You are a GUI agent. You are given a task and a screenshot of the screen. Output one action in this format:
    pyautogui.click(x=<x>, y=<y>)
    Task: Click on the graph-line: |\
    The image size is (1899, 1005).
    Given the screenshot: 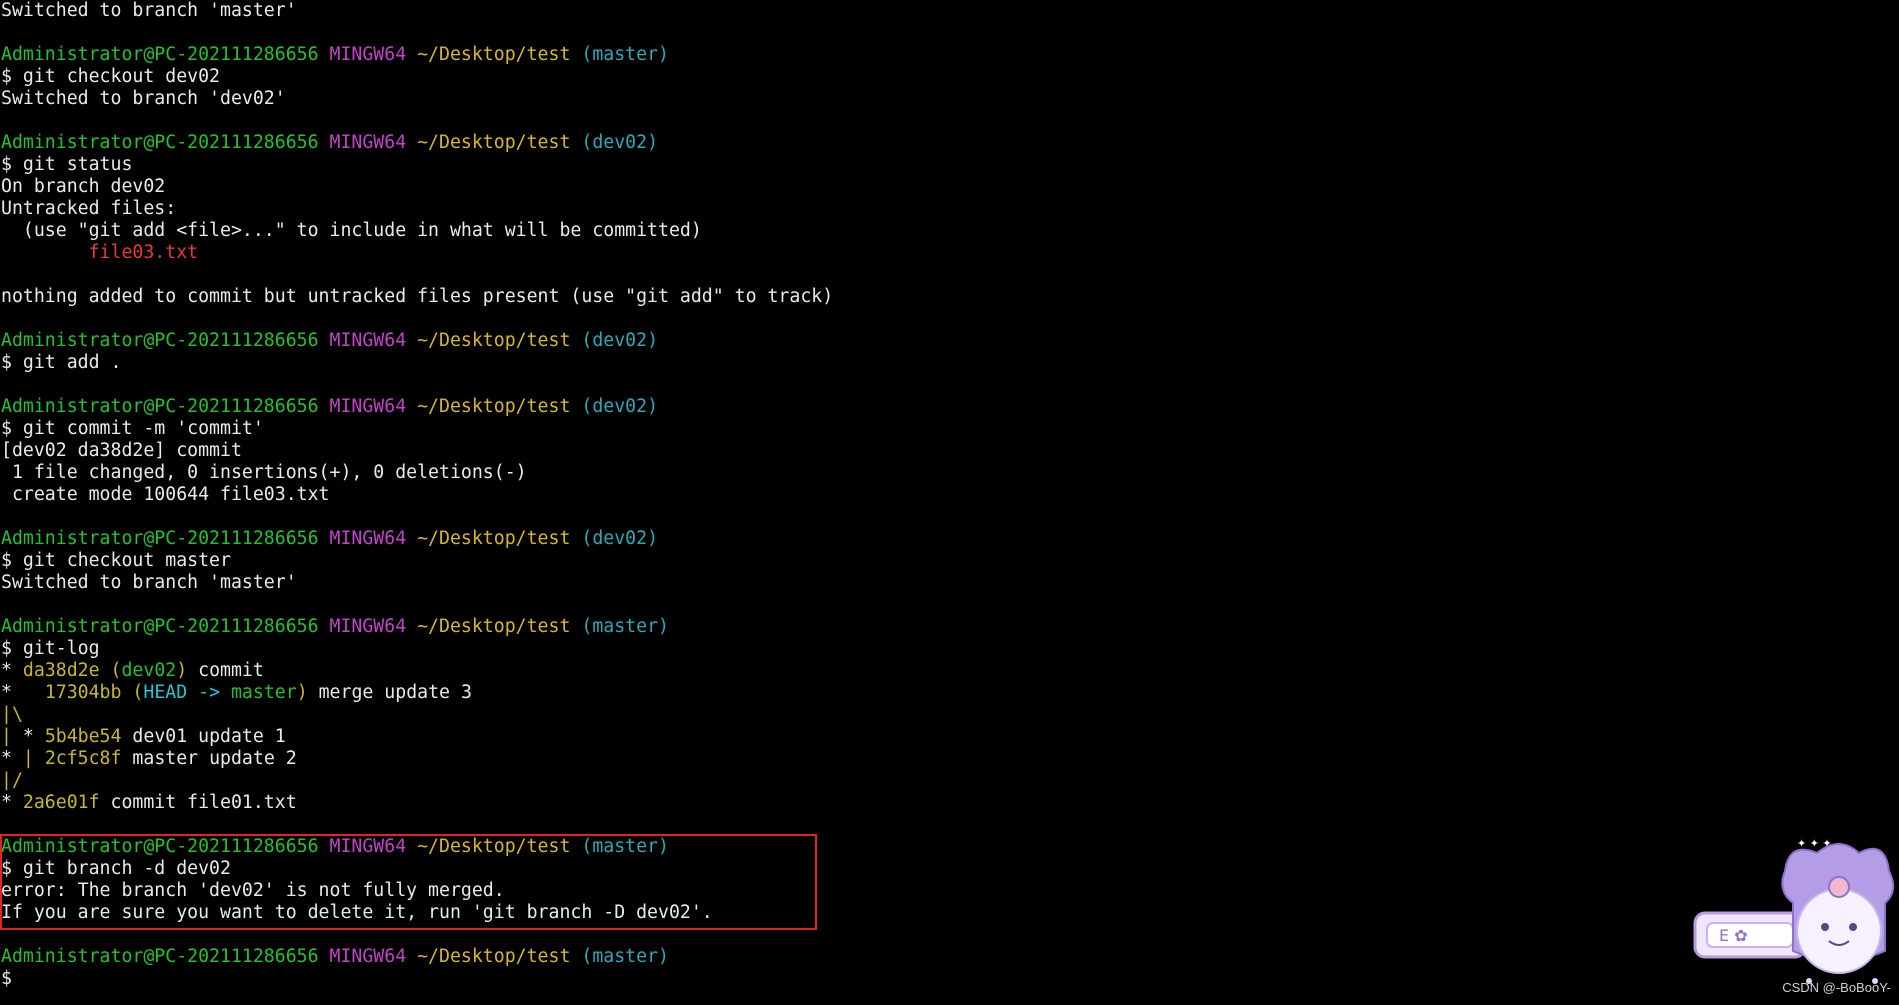 What is the action you would take?
    pyautogui.click(x=12, y=714)
    